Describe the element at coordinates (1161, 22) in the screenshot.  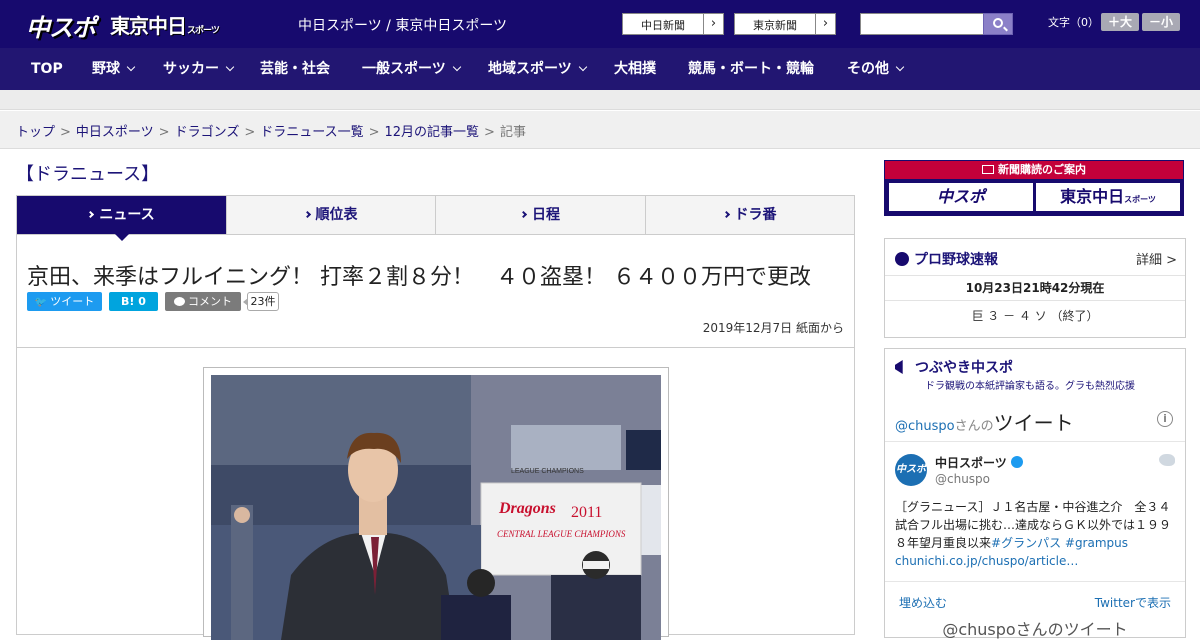
I see `font-smaller-button: －小` at that location.